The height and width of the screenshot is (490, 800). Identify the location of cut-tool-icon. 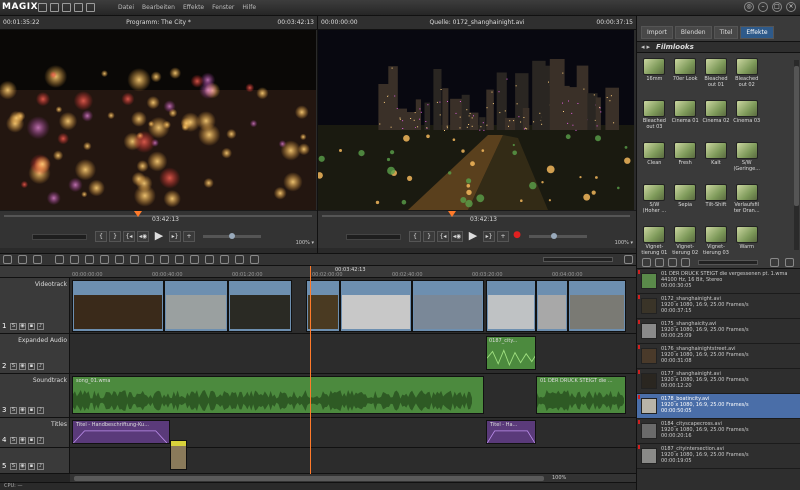
(224, 259).